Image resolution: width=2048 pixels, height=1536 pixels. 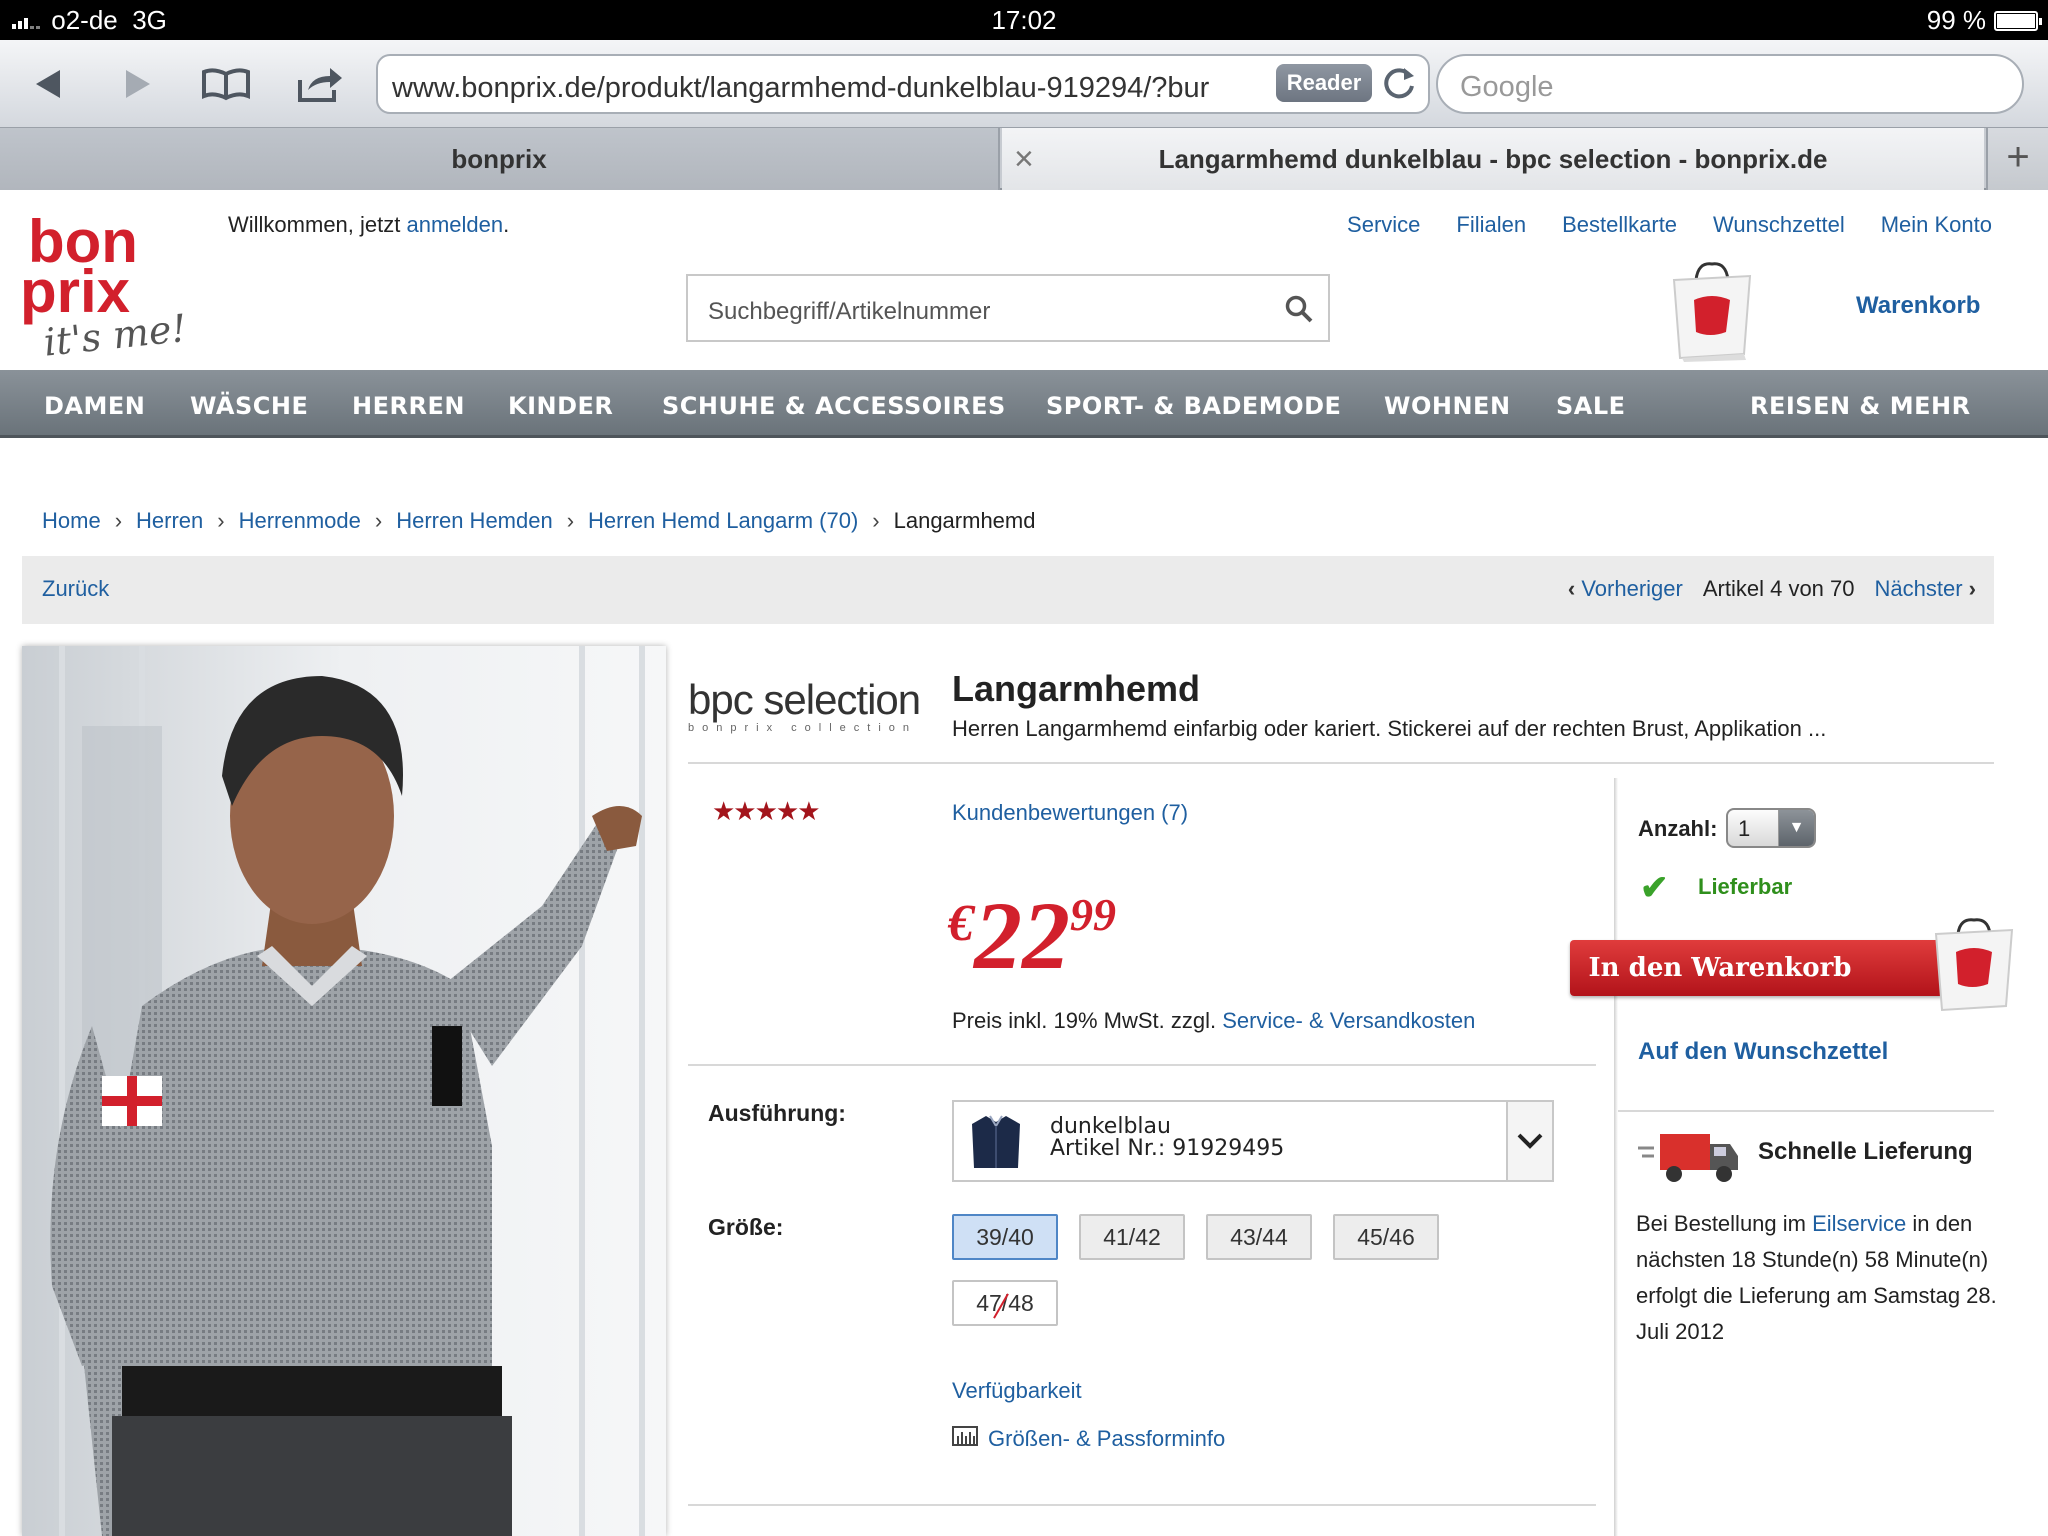 I want to click on price-currency: €, so click(x=961, y=923).